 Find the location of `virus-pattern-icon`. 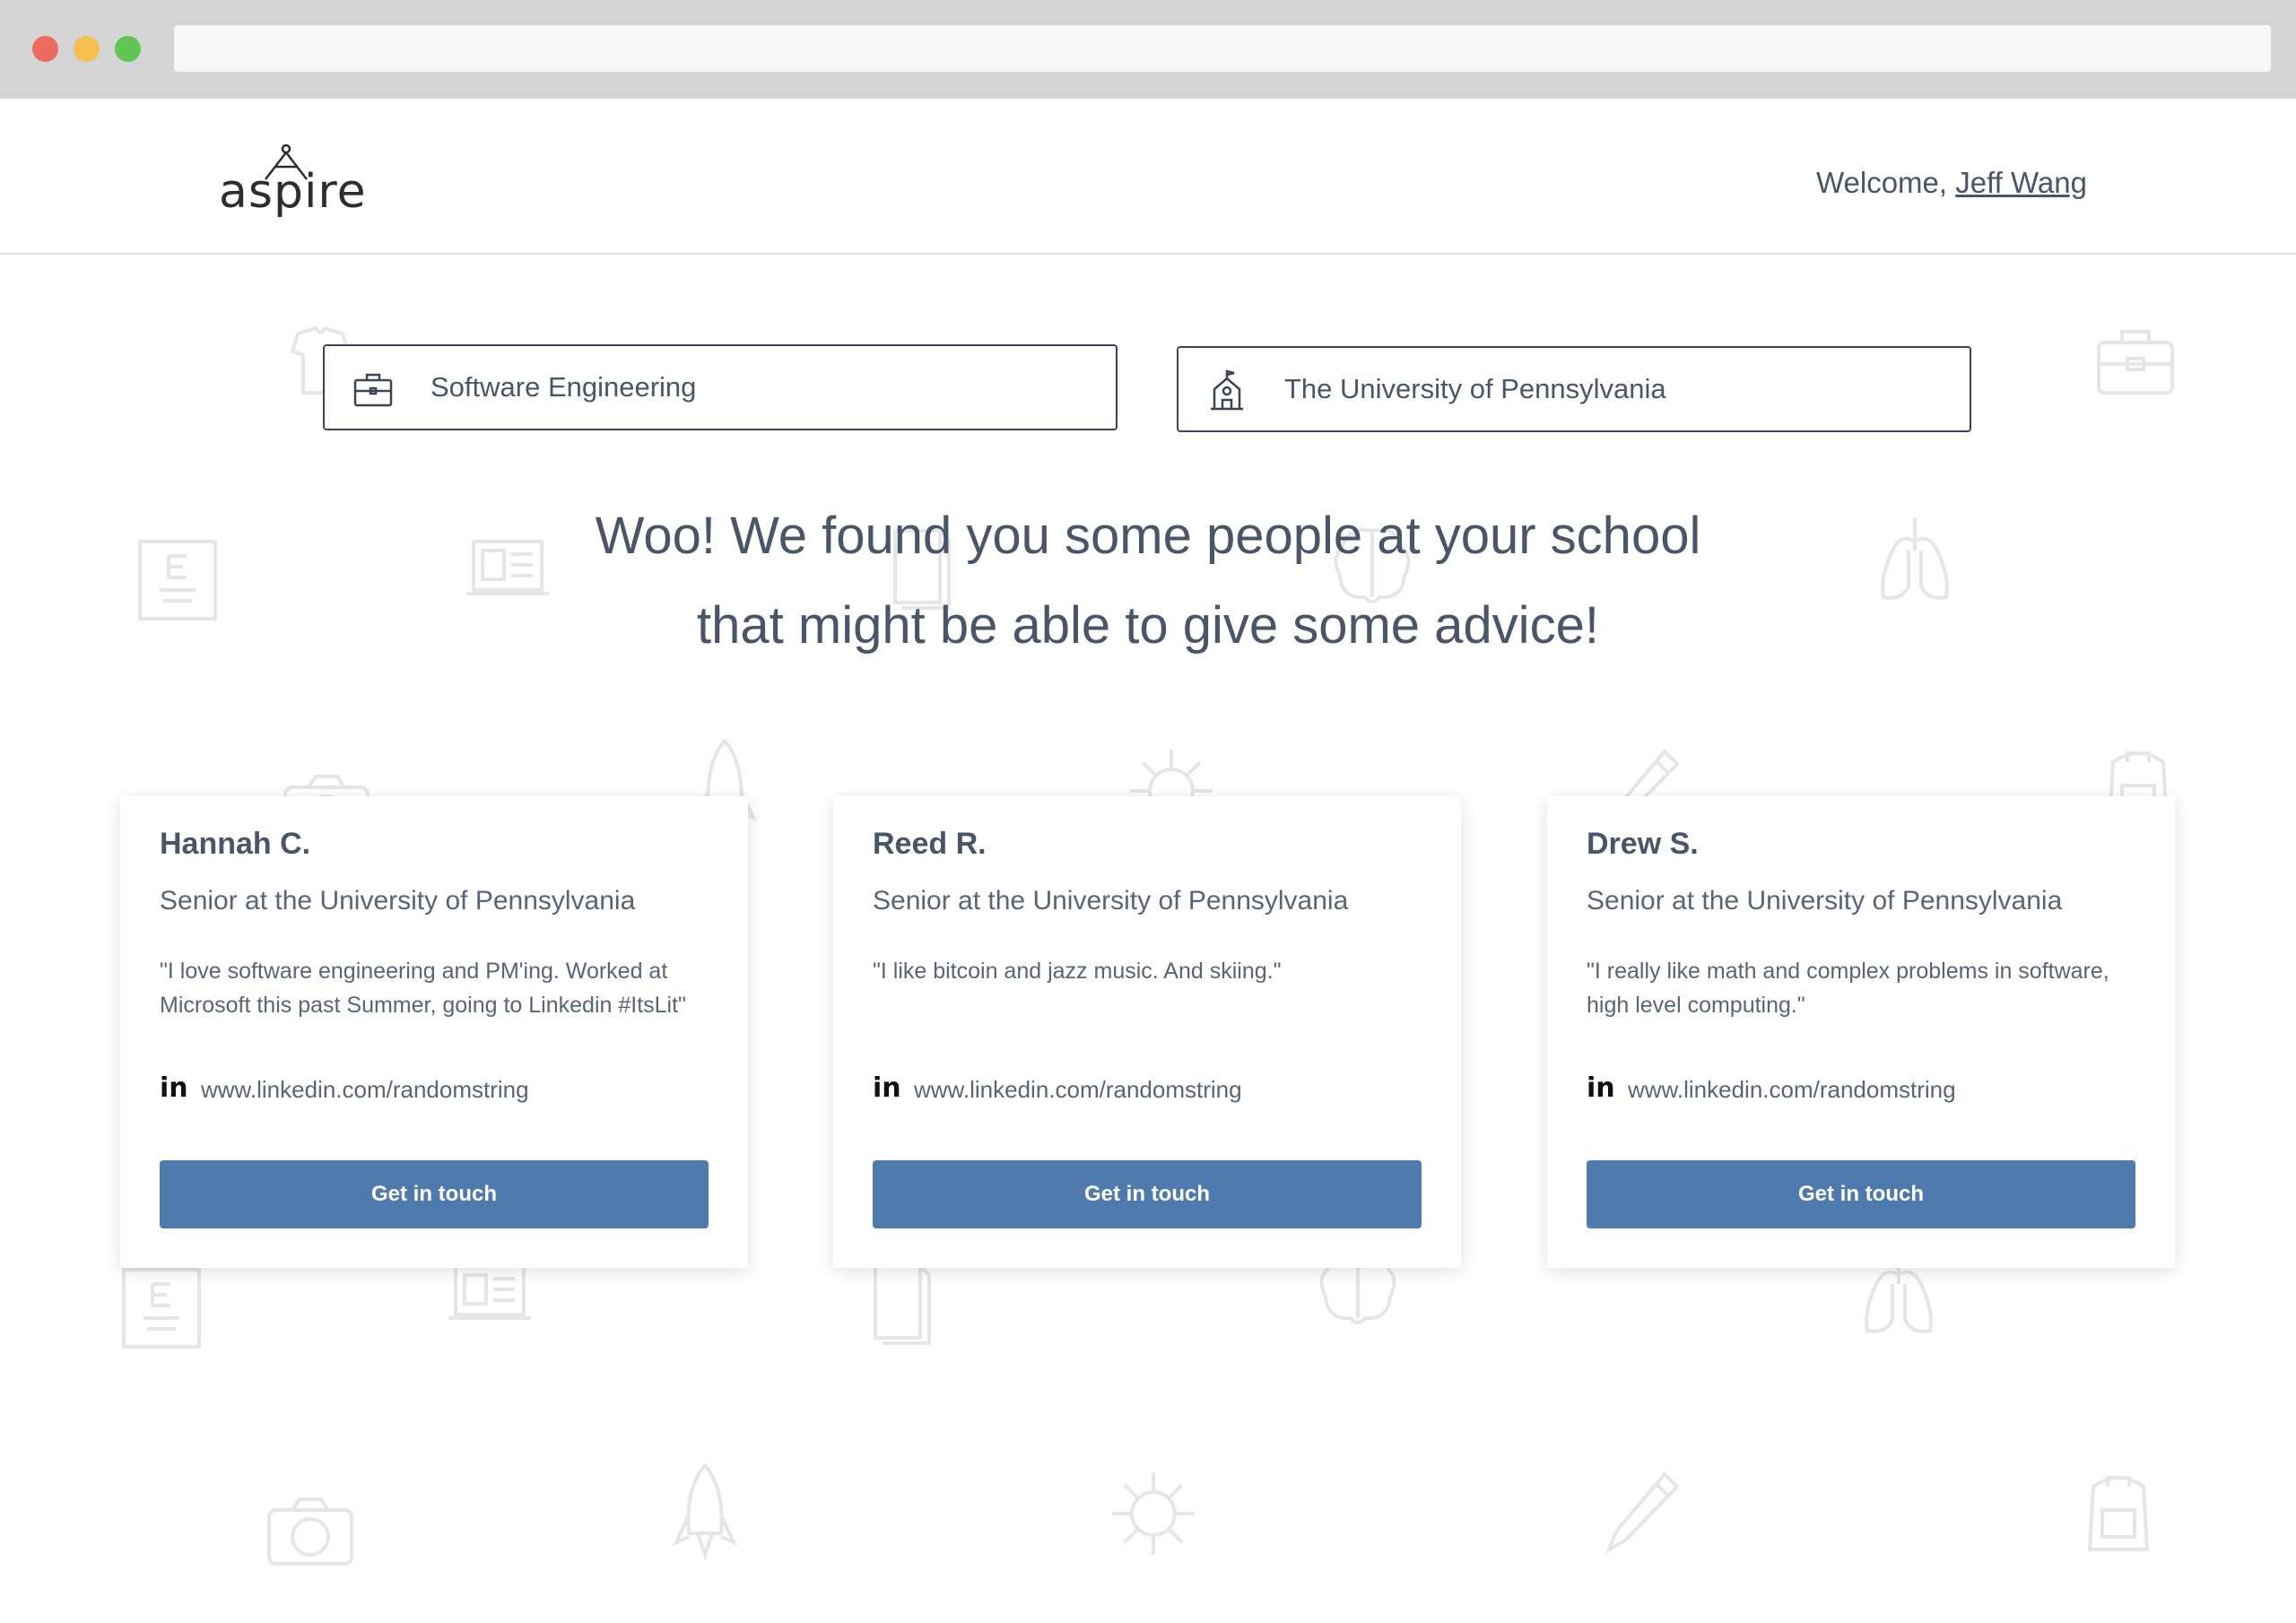

virus-pattern-icon is located at coordinates (1153, 1513).